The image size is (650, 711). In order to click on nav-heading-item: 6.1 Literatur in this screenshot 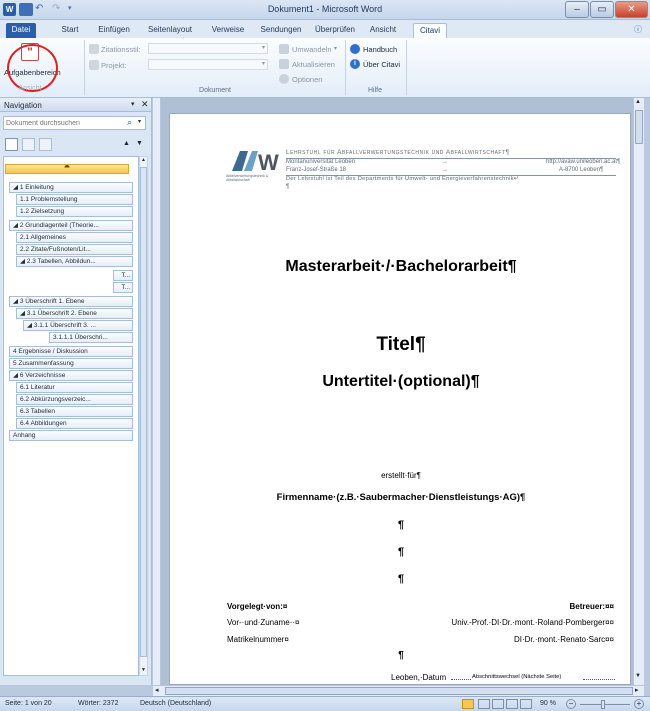, I will do `click(74, 387)`.